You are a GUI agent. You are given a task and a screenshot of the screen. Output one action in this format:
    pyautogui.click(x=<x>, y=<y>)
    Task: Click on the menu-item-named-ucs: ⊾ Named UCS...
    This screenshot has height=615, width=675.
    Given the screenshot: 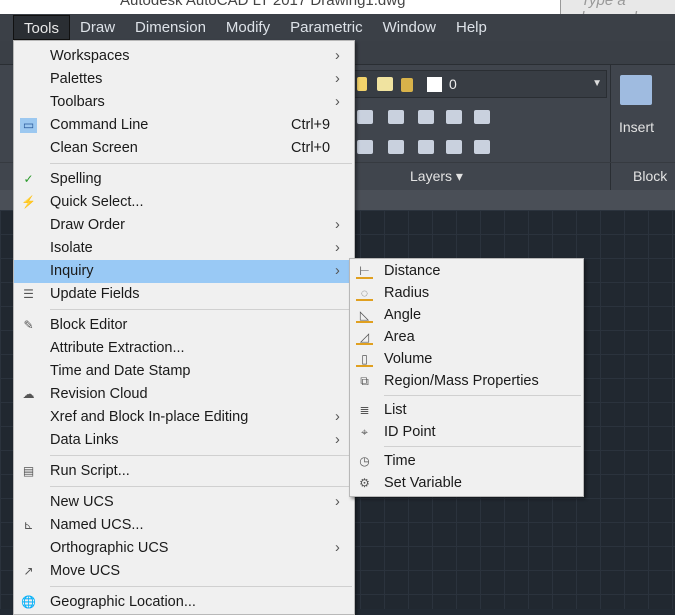 What is the action you would take?
    pyautogui.click(x=184, y=525)
    